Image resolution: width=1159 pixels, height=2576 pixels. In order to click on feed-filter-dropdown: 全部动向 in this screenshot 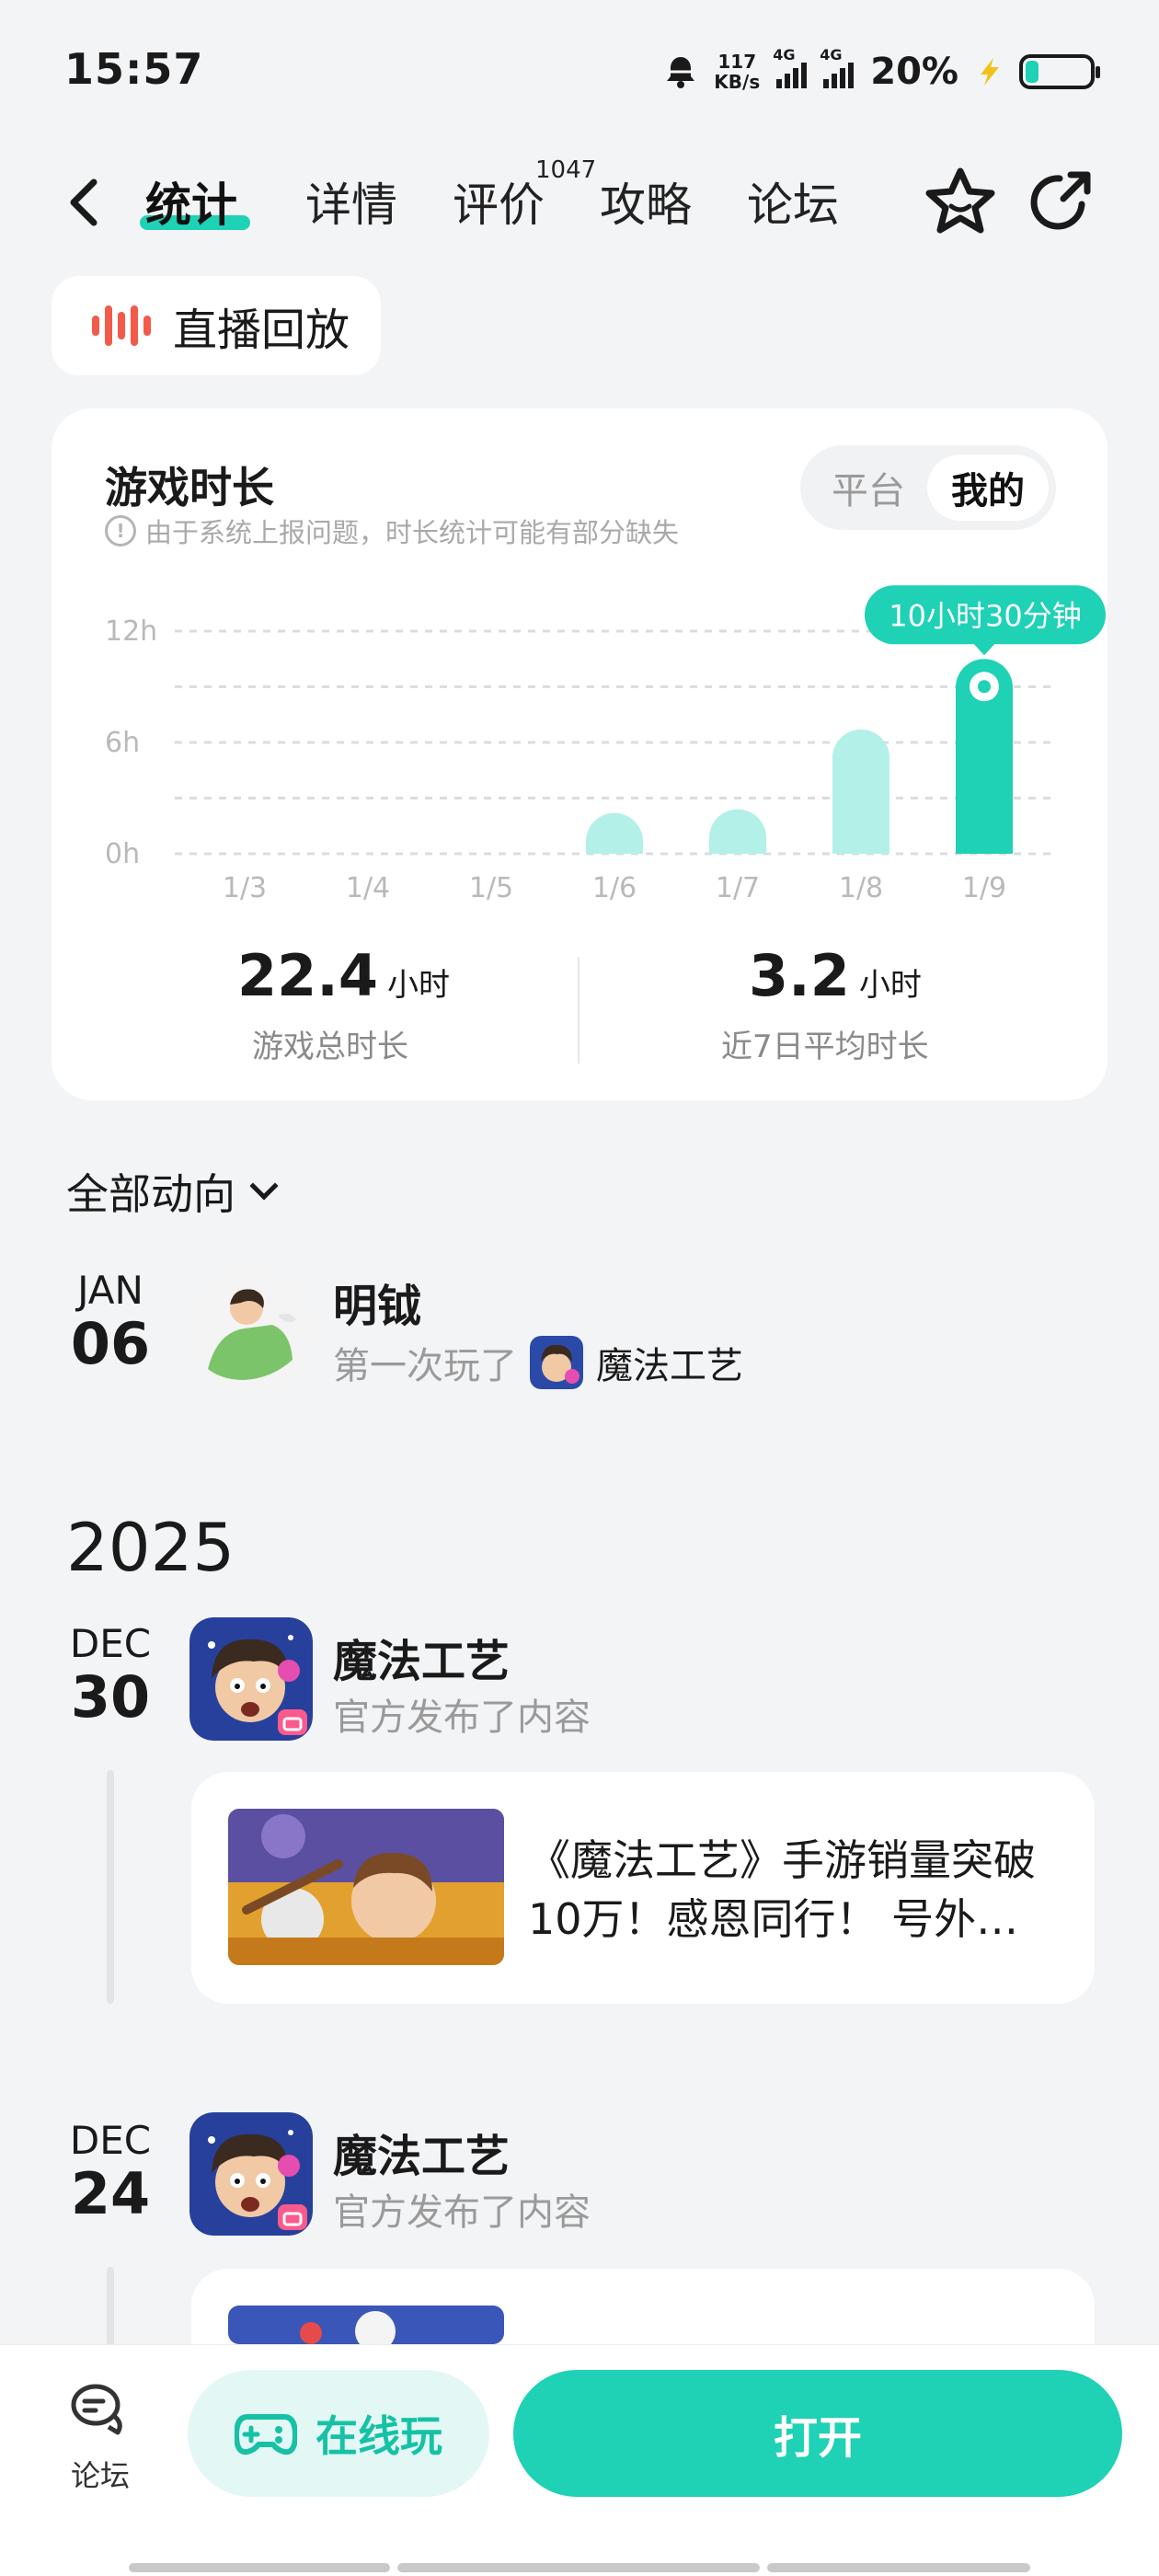, I will do `click(172, 1191)`.